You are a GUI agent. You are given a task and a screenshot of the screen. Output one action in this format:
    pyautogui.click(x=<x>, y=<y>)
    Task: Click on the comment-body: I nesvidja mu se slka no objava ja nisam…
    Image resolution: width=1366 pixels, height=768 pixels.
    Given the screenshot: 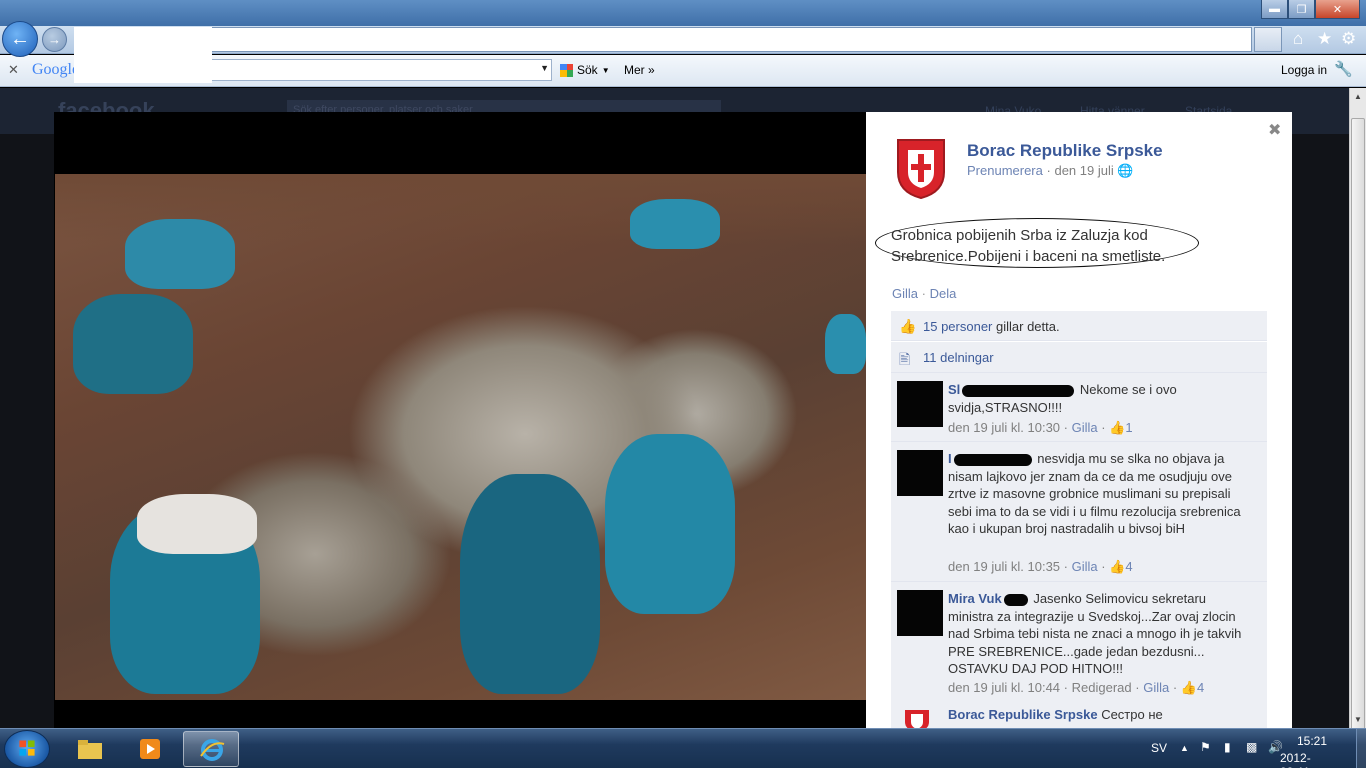 What is the action you would take?
    pyautogui.click(x=1100, y=494)
    